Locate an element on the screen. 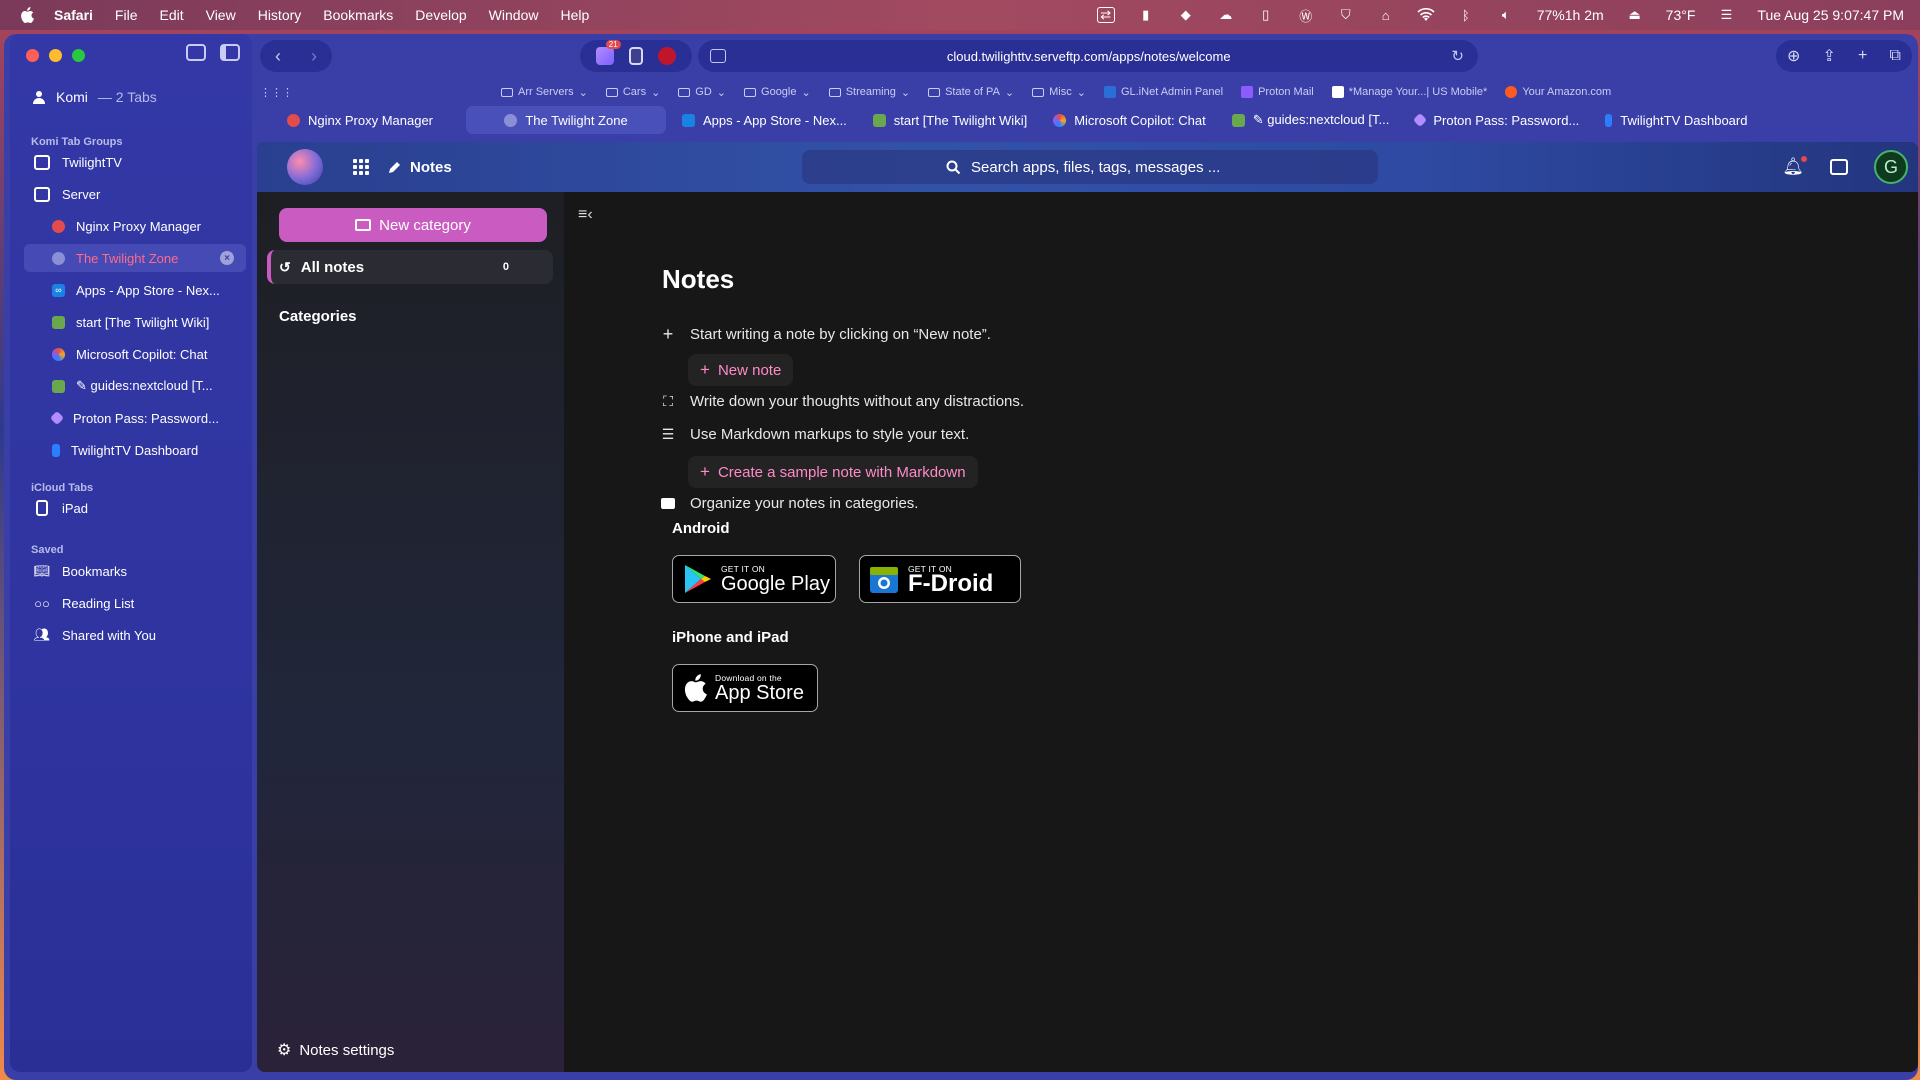 Image resolution: width=1920 pixels, height=1080 pixels. close-tab-icon: × is located at coordinates (227, 258).